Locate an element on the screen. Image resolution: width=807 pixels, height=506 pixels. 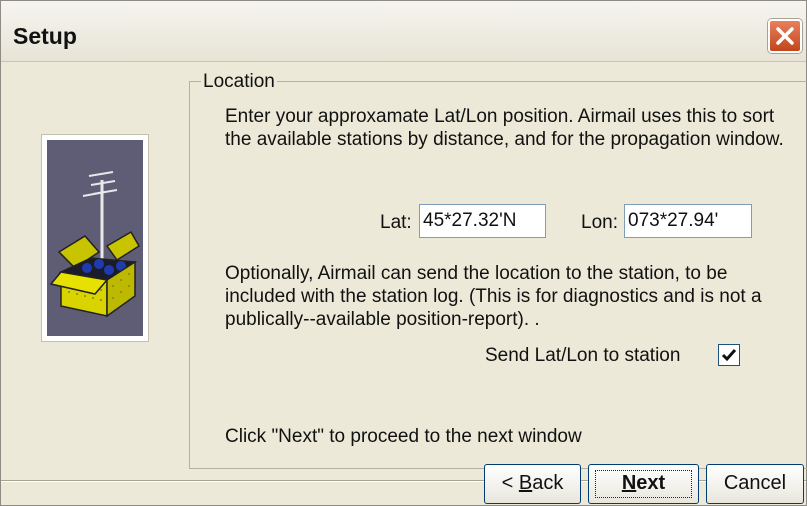
antenna-mailbox-illustration is located at coordinates (95, 244).